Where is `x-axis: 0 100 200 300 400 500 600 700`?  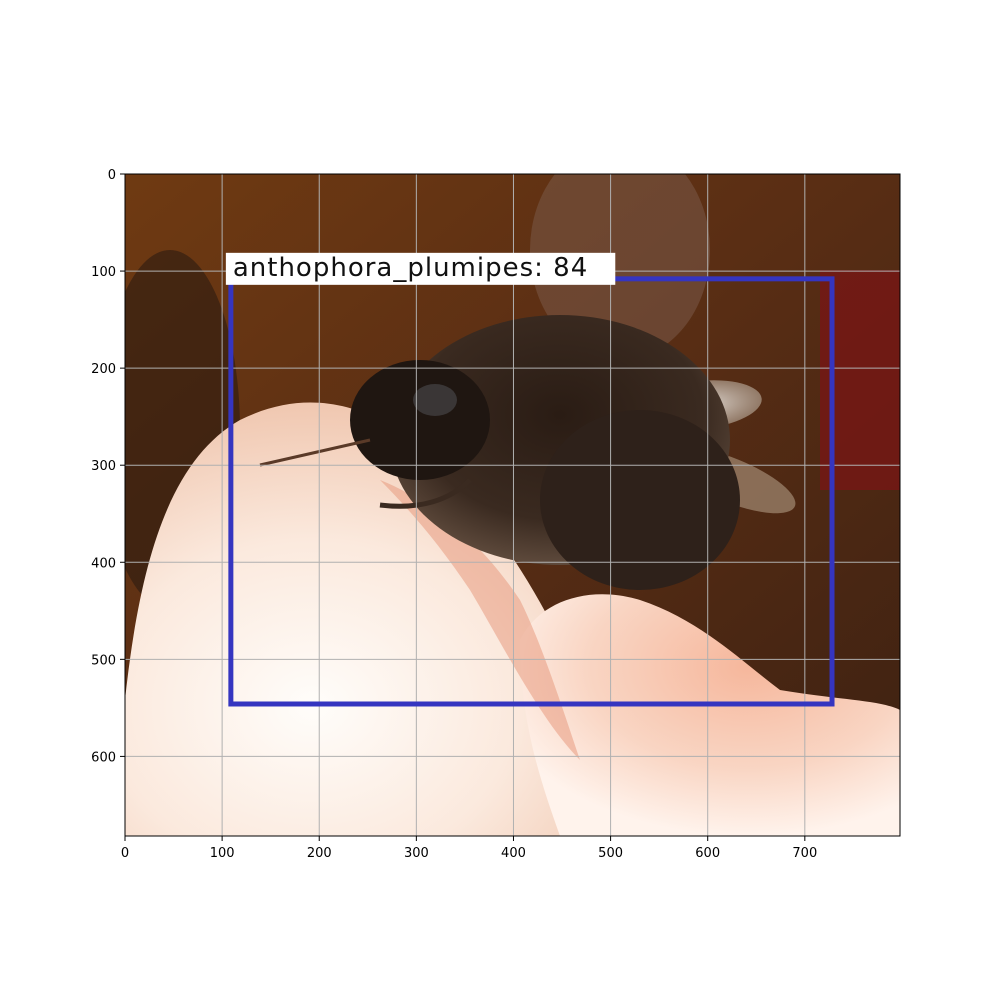 x-axis: 0 100 200 300 400 500 600 700 is located at coordinates (469, 848).